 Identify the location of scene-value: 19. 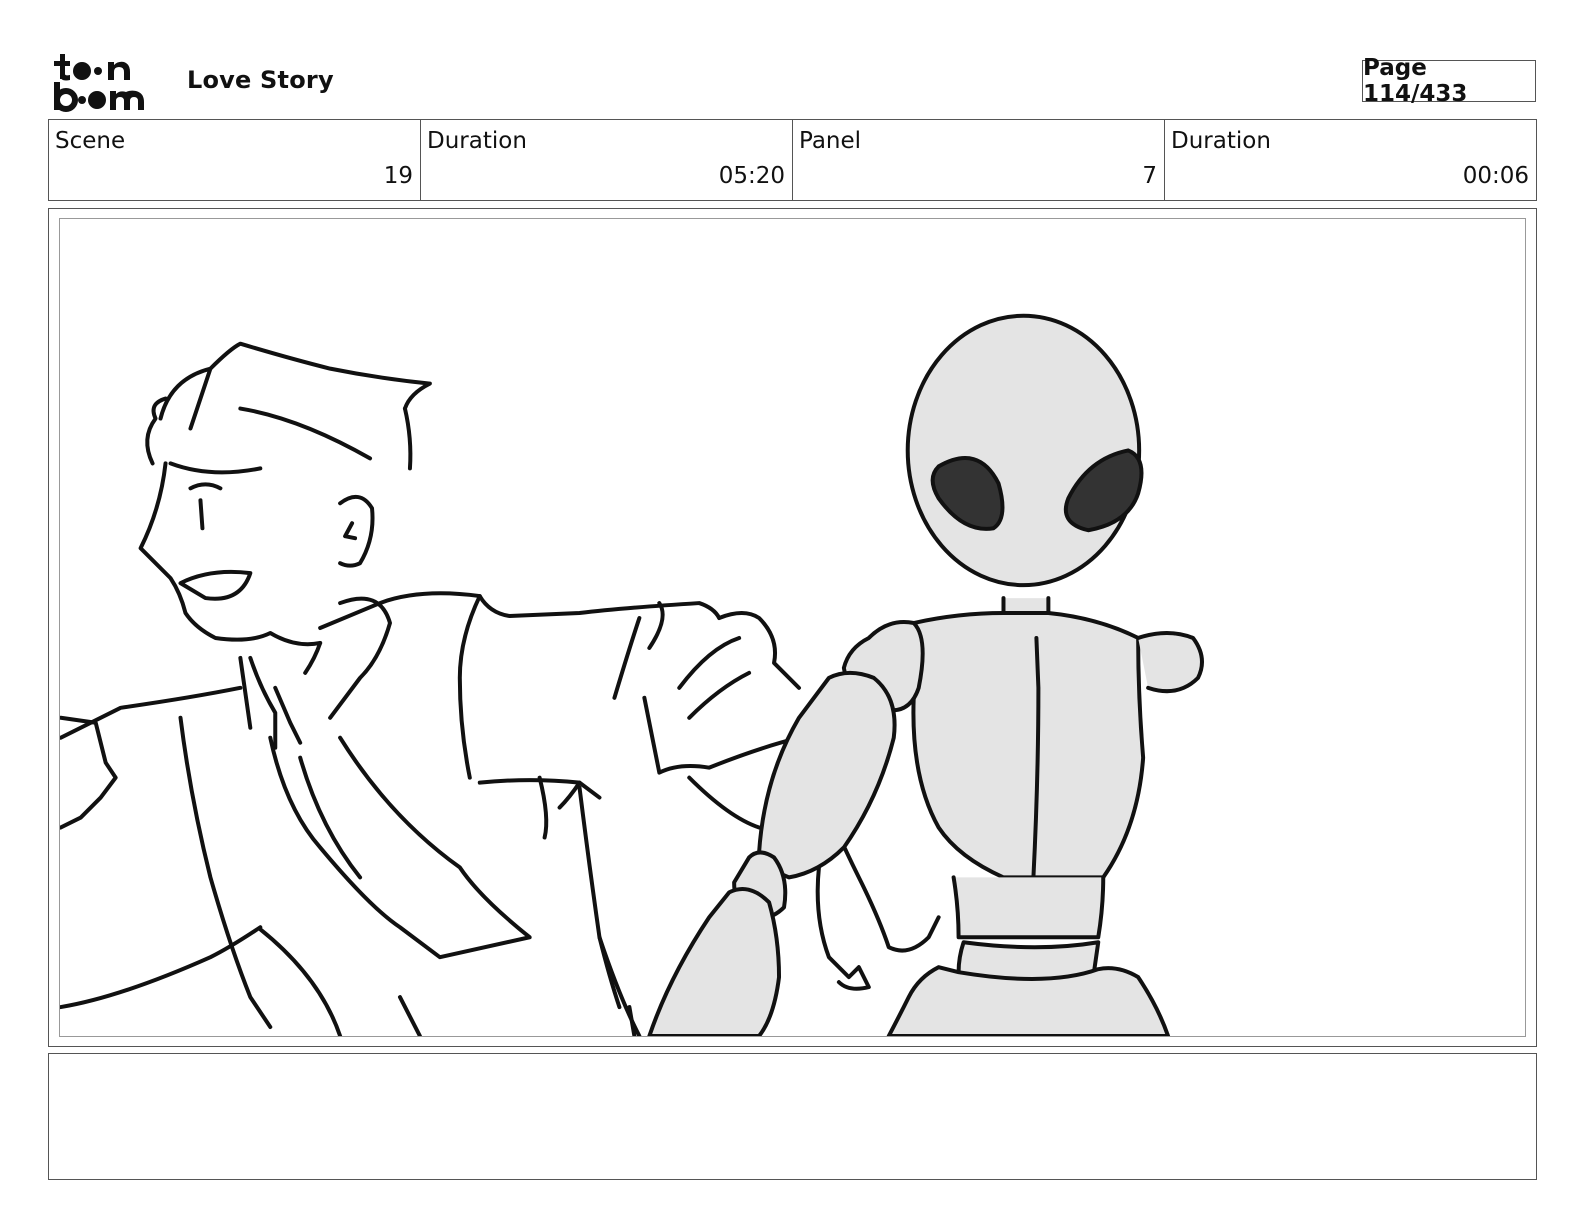
(398, 176).